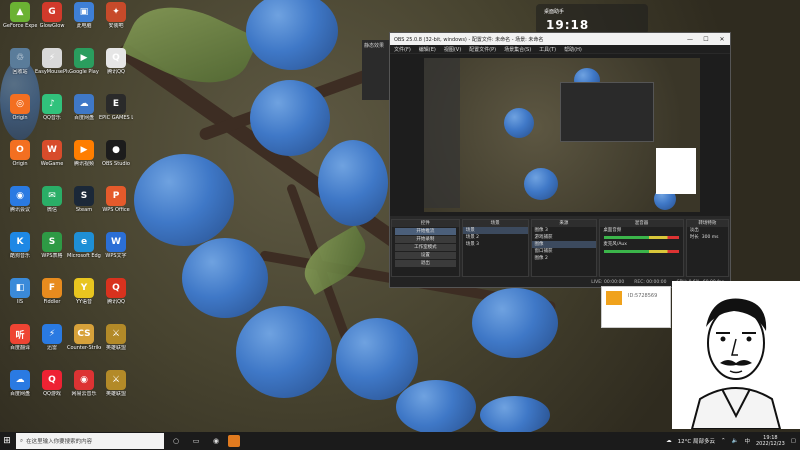 This screenshot has width=800, height=450. Describe the element at coordinates (84, 196) in the screenshot. I see `app-icon: S` at that location.